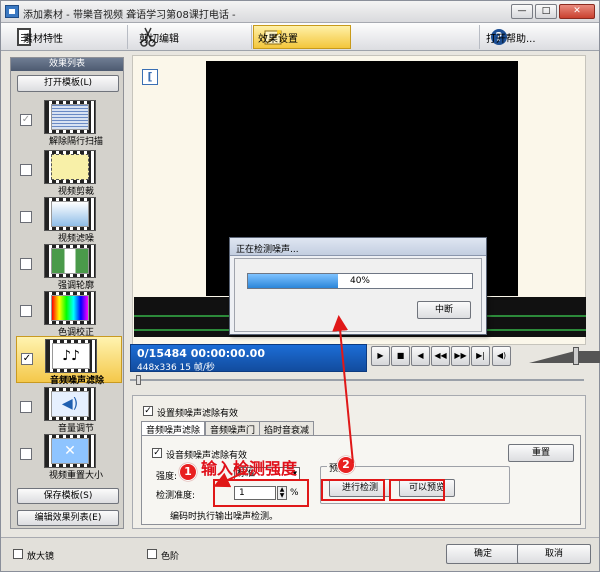  Describe the element at coordinates (71, 356) in the screenshot. I see `audio-denoise-thumbnail: ♪♪` at that location.